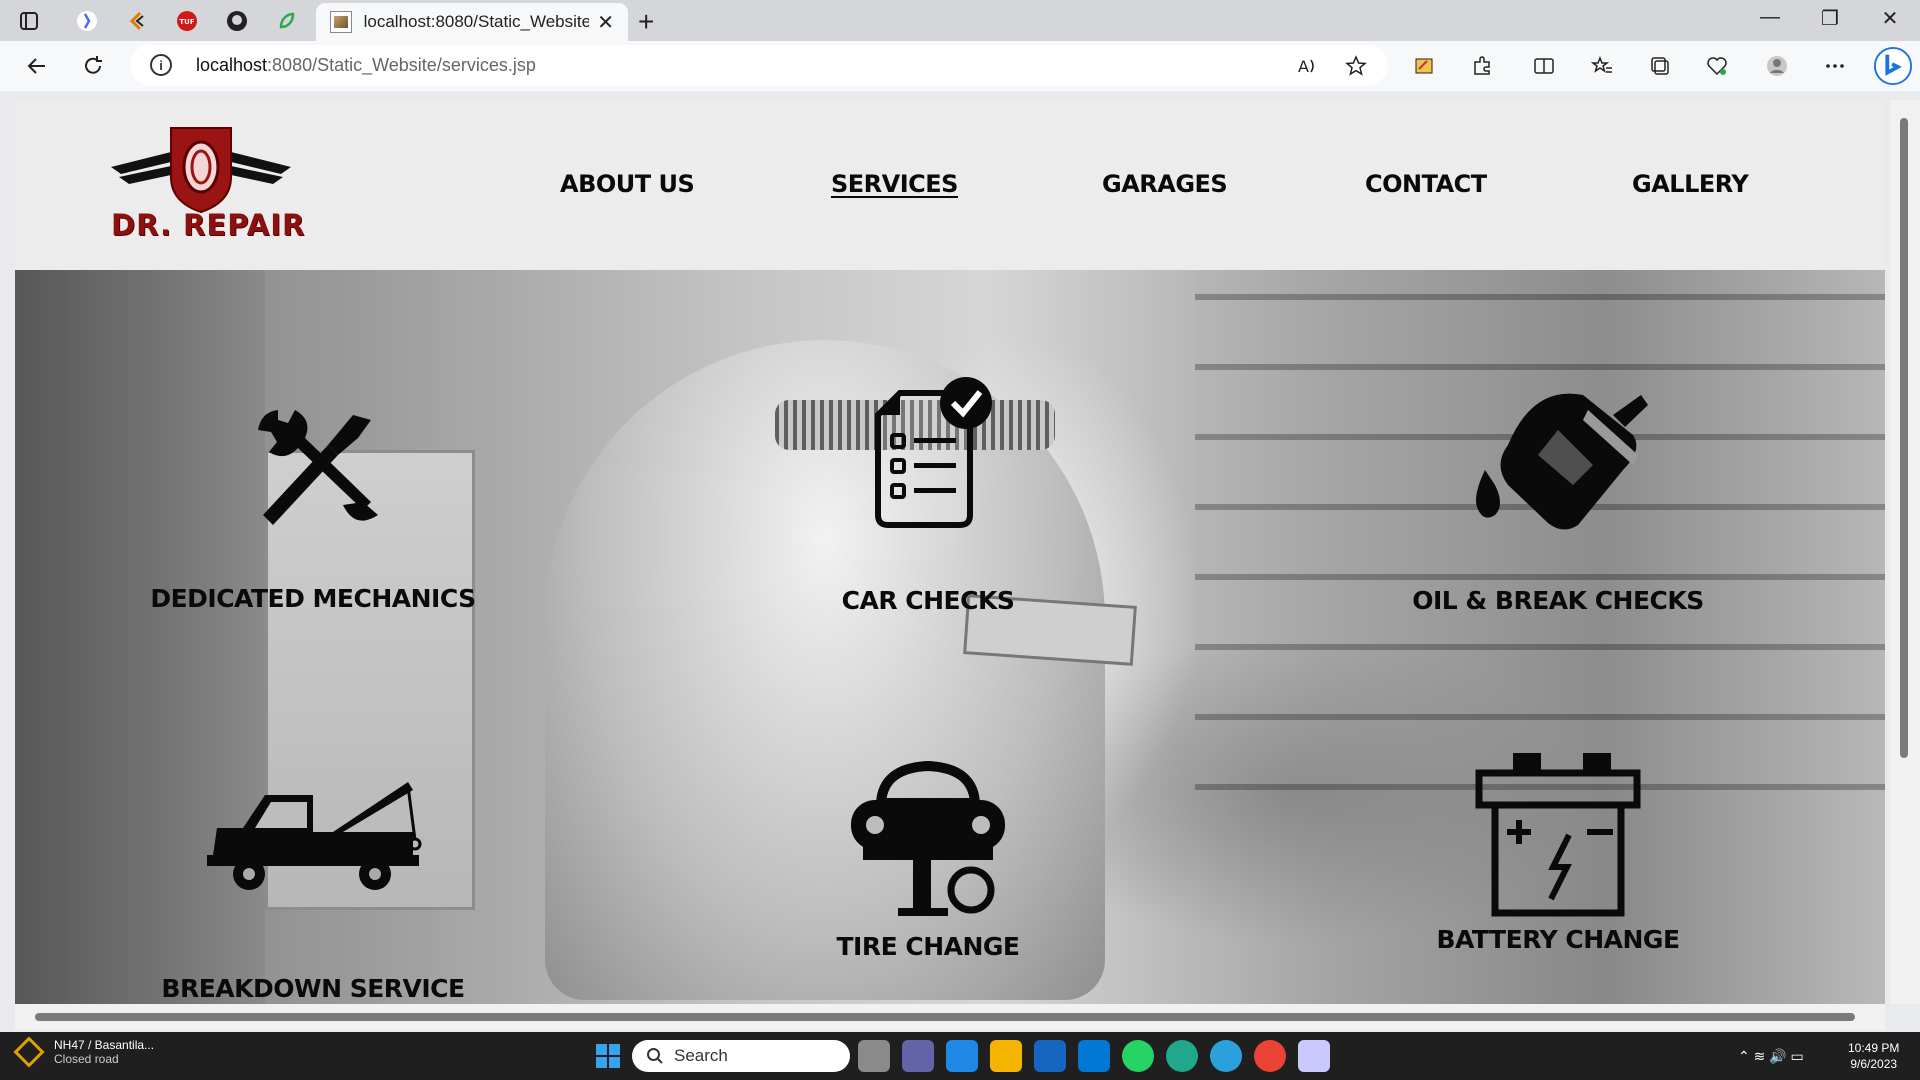  Describe the element at coordinates (627, 184) in the screenshot. I see `nav-about-us: ABOUT US` at that location.